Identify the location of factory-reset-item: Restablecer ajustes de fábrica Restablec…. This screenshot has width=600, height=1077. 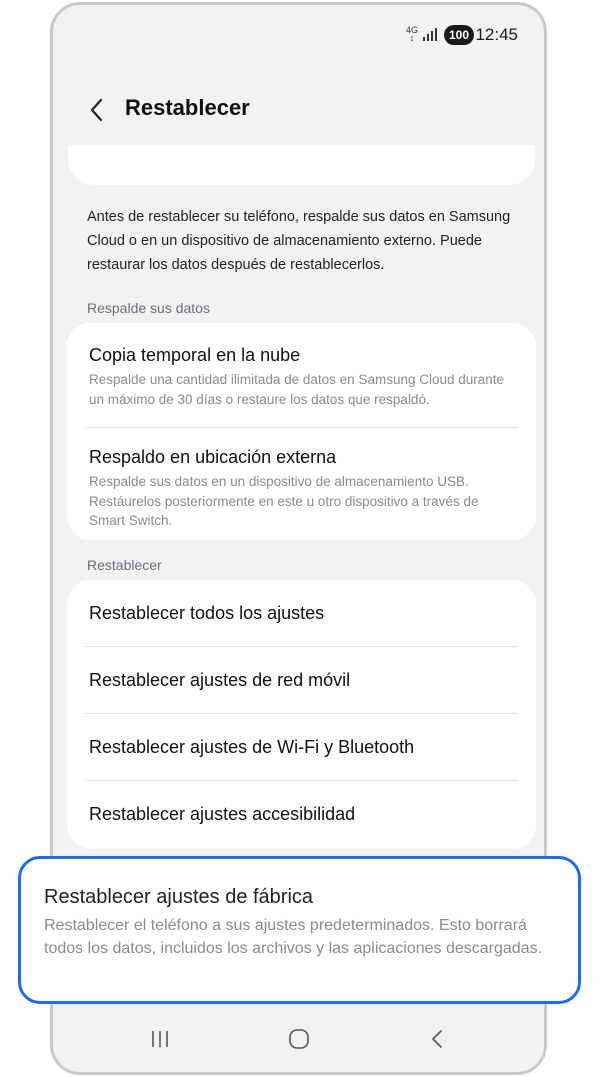
(299, 930).